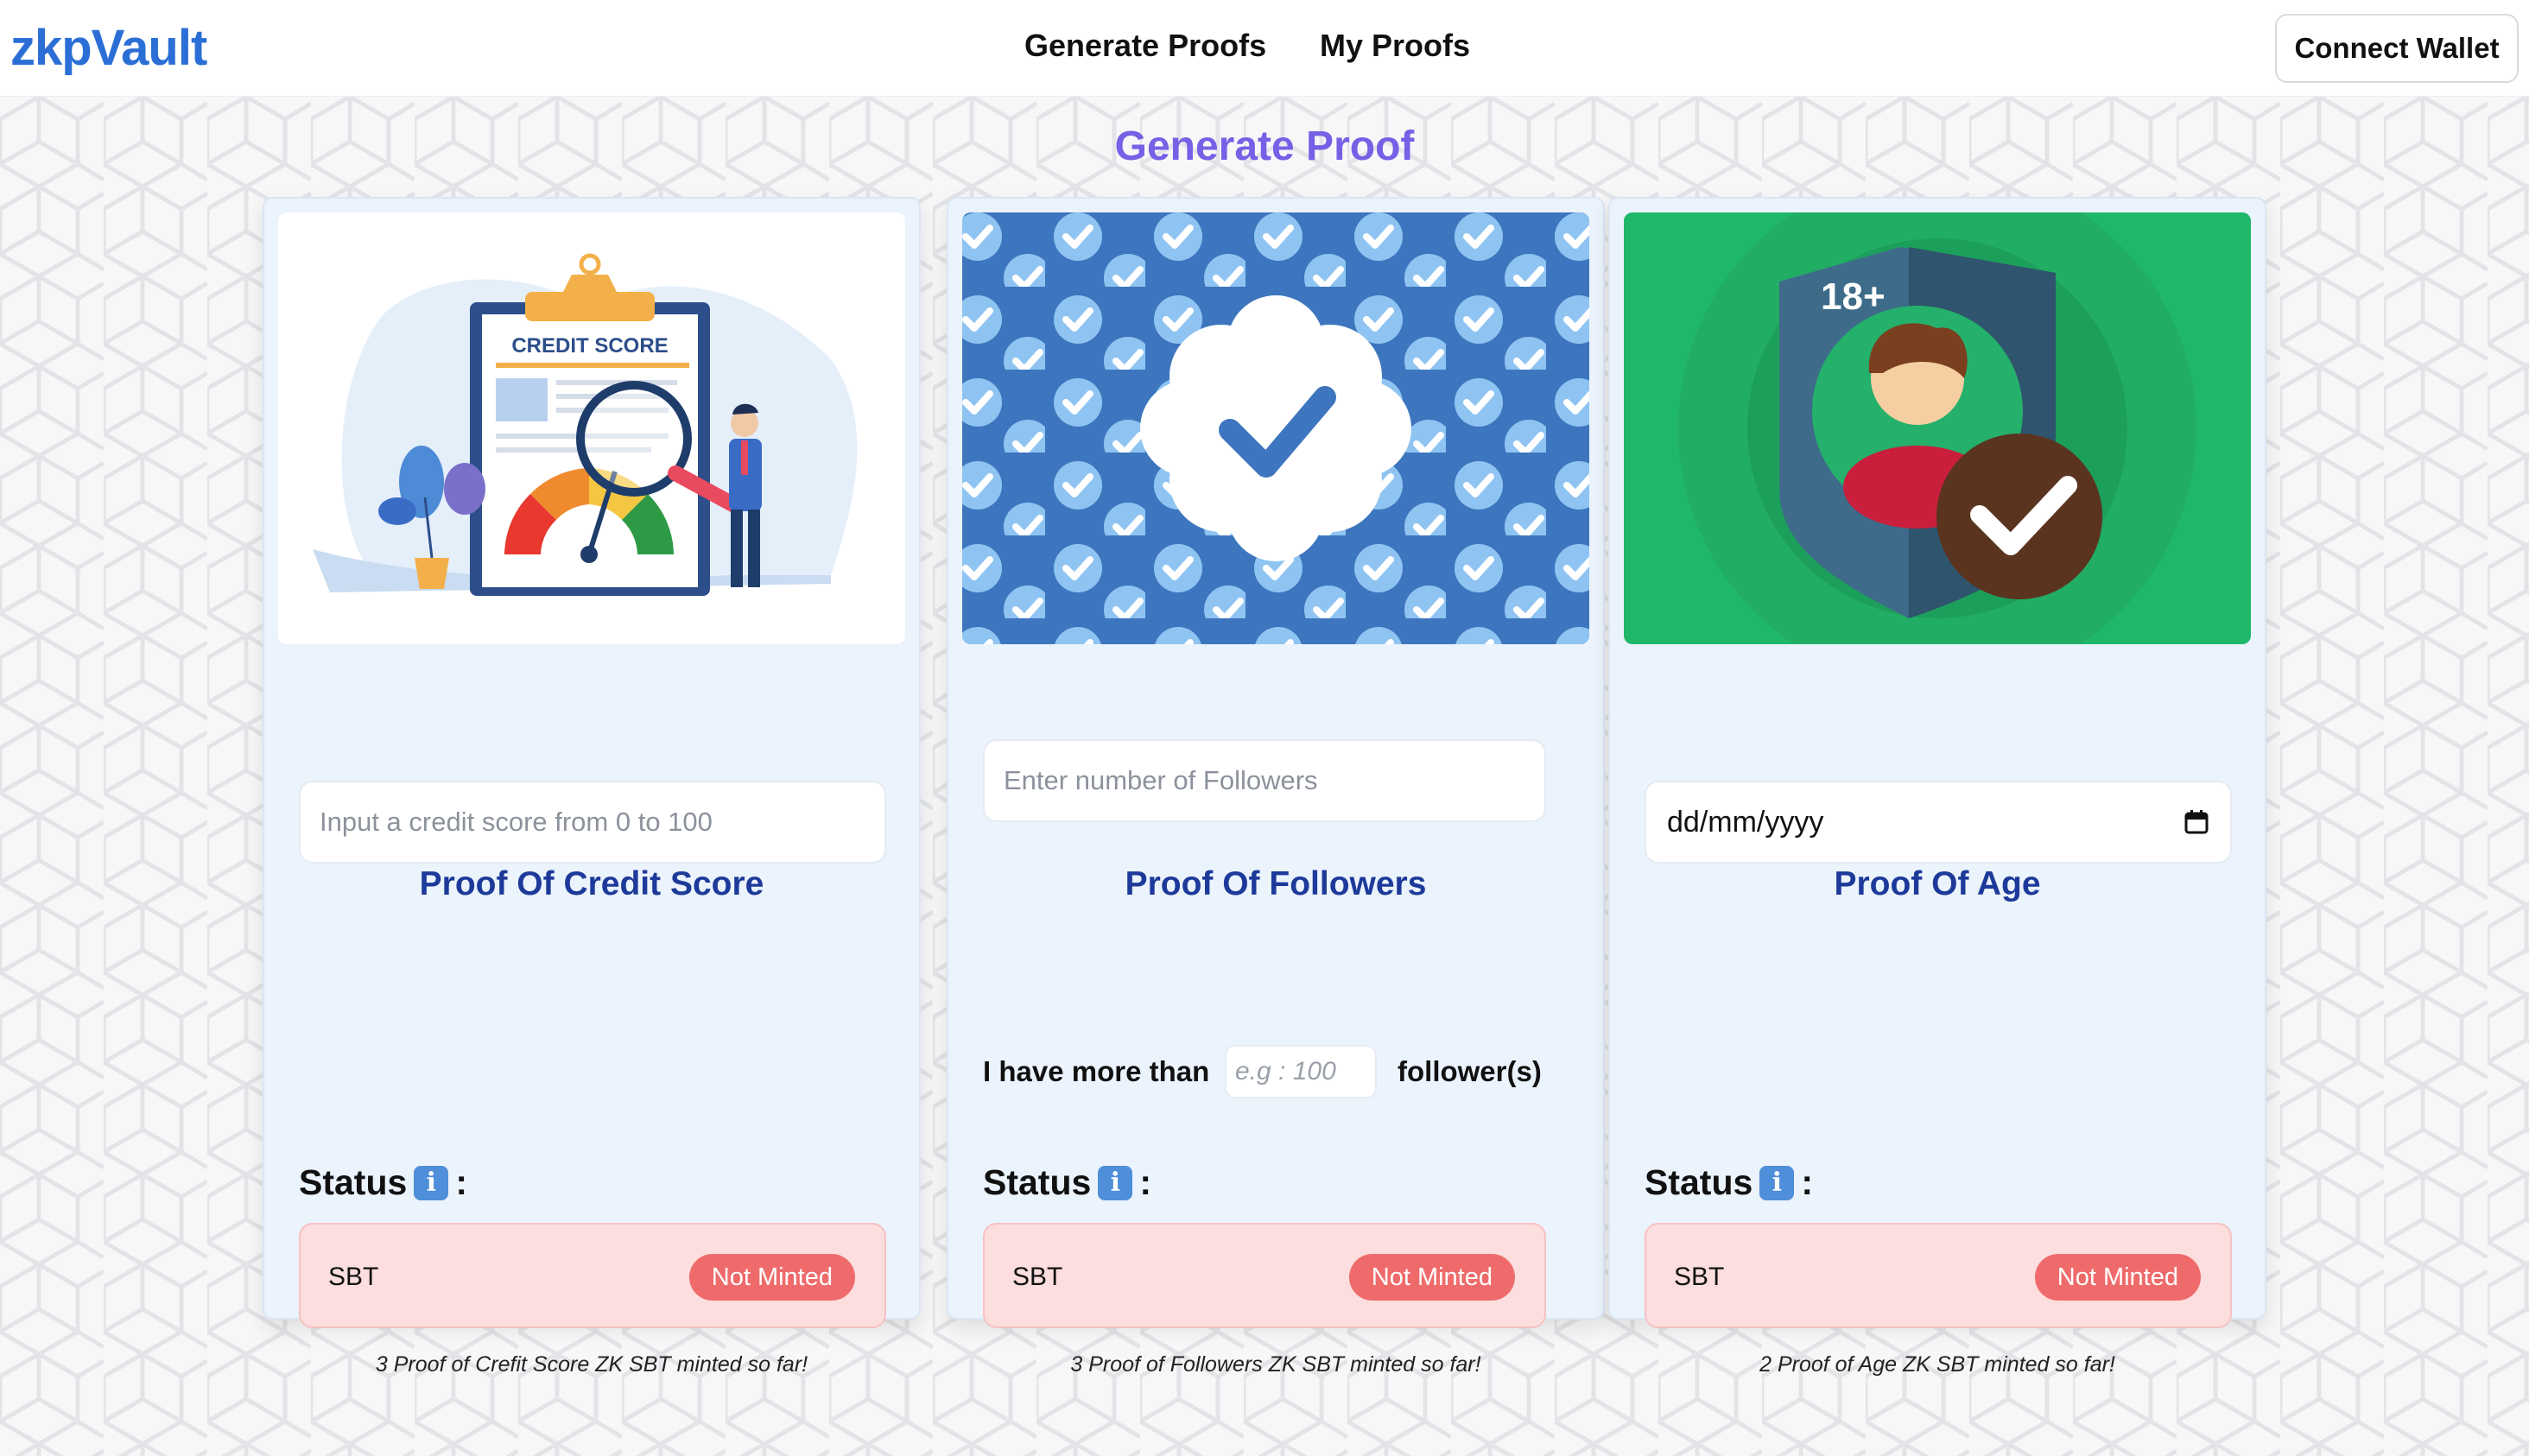 Image resolution: width=2529 pixels, height=1456 pixels. What do you see at coordinates (1301, 1071) in the screenshot?
I see `follower-threshold-input` at bounding box center [1301, 1071].